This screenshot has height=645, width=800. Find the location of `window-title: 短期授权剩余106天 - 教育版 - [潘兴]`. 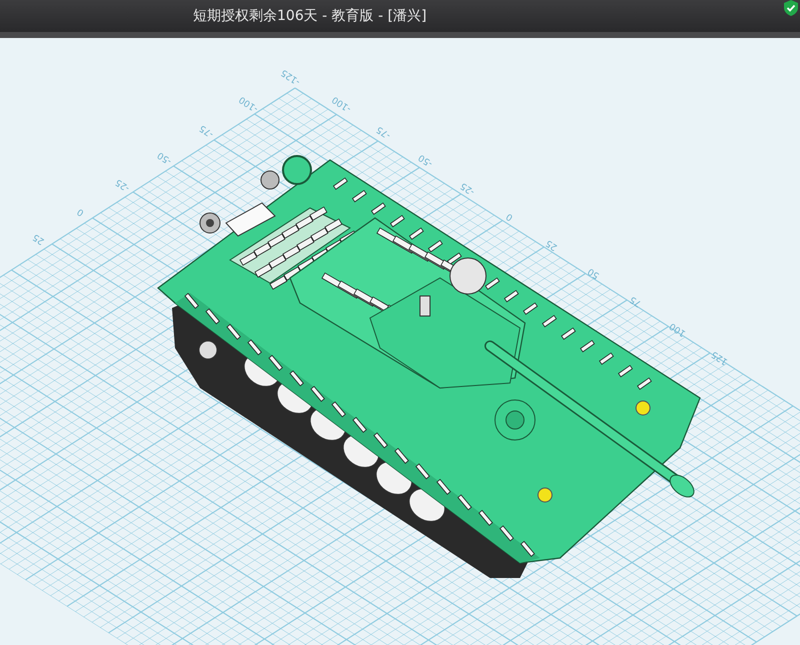

window-title: 短期授权剩余106天 - 教育版 - [潘兴] is located at coordinates (310, 16).